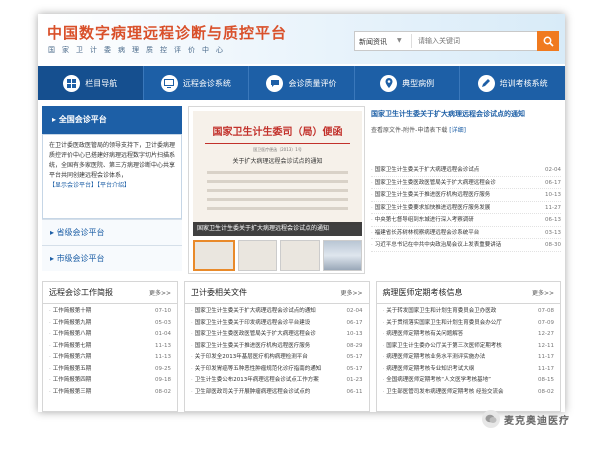 Image resolution: width=616 pixels, height=449 pixels. I want to click on list-item-date: 05-17, so click(354, 357).